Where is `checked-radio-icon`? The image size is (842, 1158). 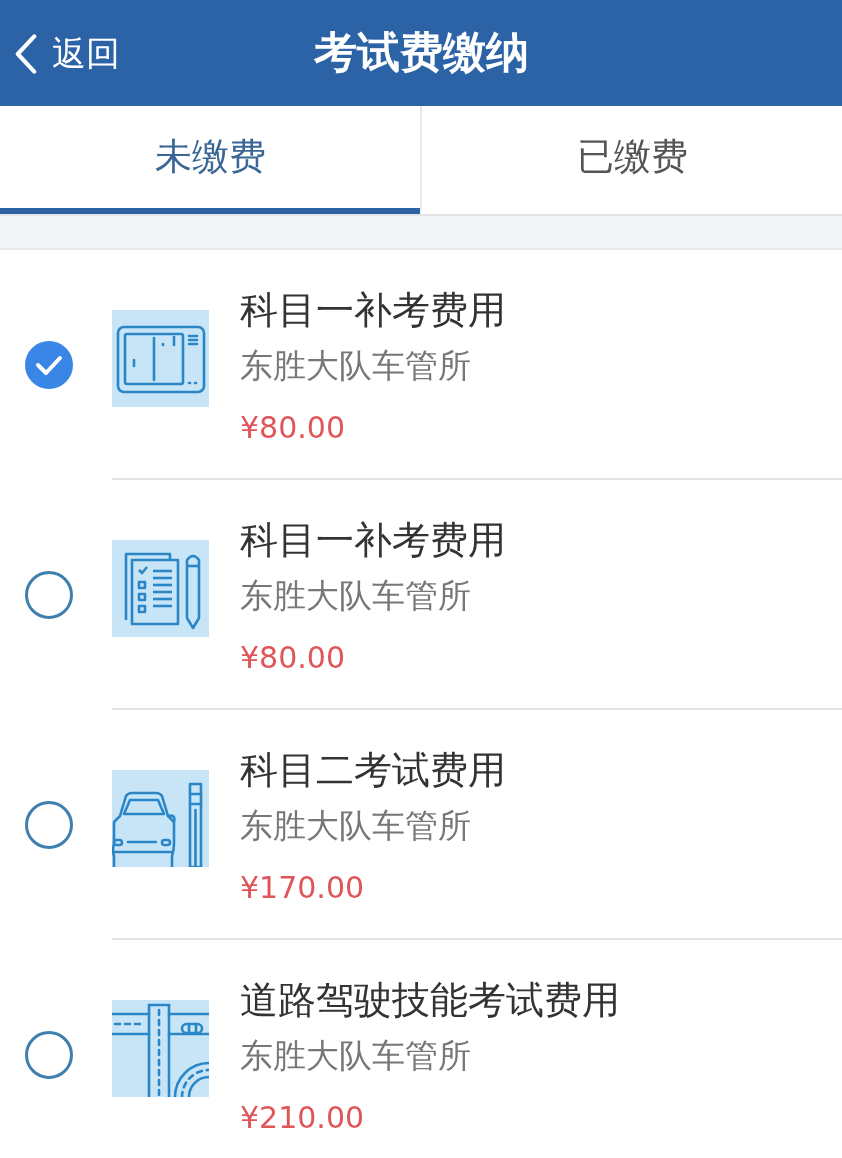 checked-radio-icon is located at coordinates (49, 365).